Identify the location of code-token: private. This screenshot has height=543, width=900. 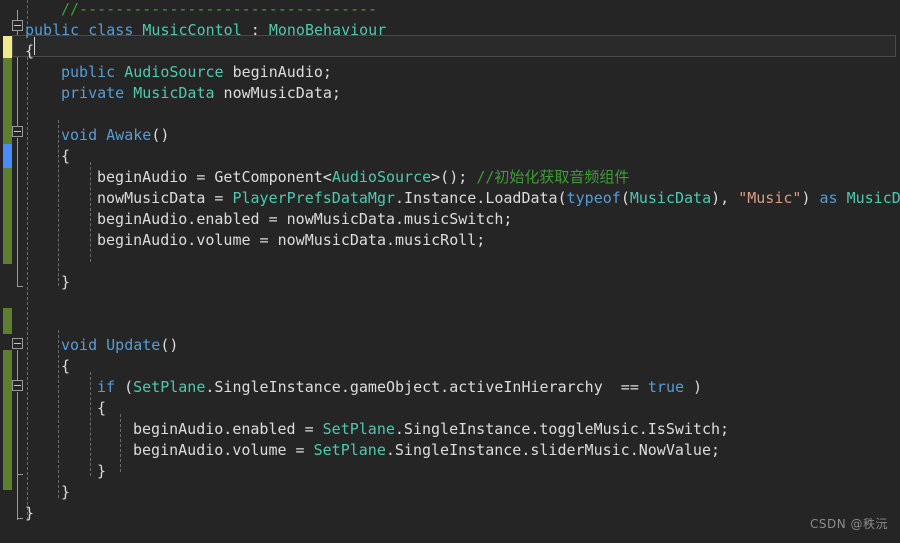
(93, 93).